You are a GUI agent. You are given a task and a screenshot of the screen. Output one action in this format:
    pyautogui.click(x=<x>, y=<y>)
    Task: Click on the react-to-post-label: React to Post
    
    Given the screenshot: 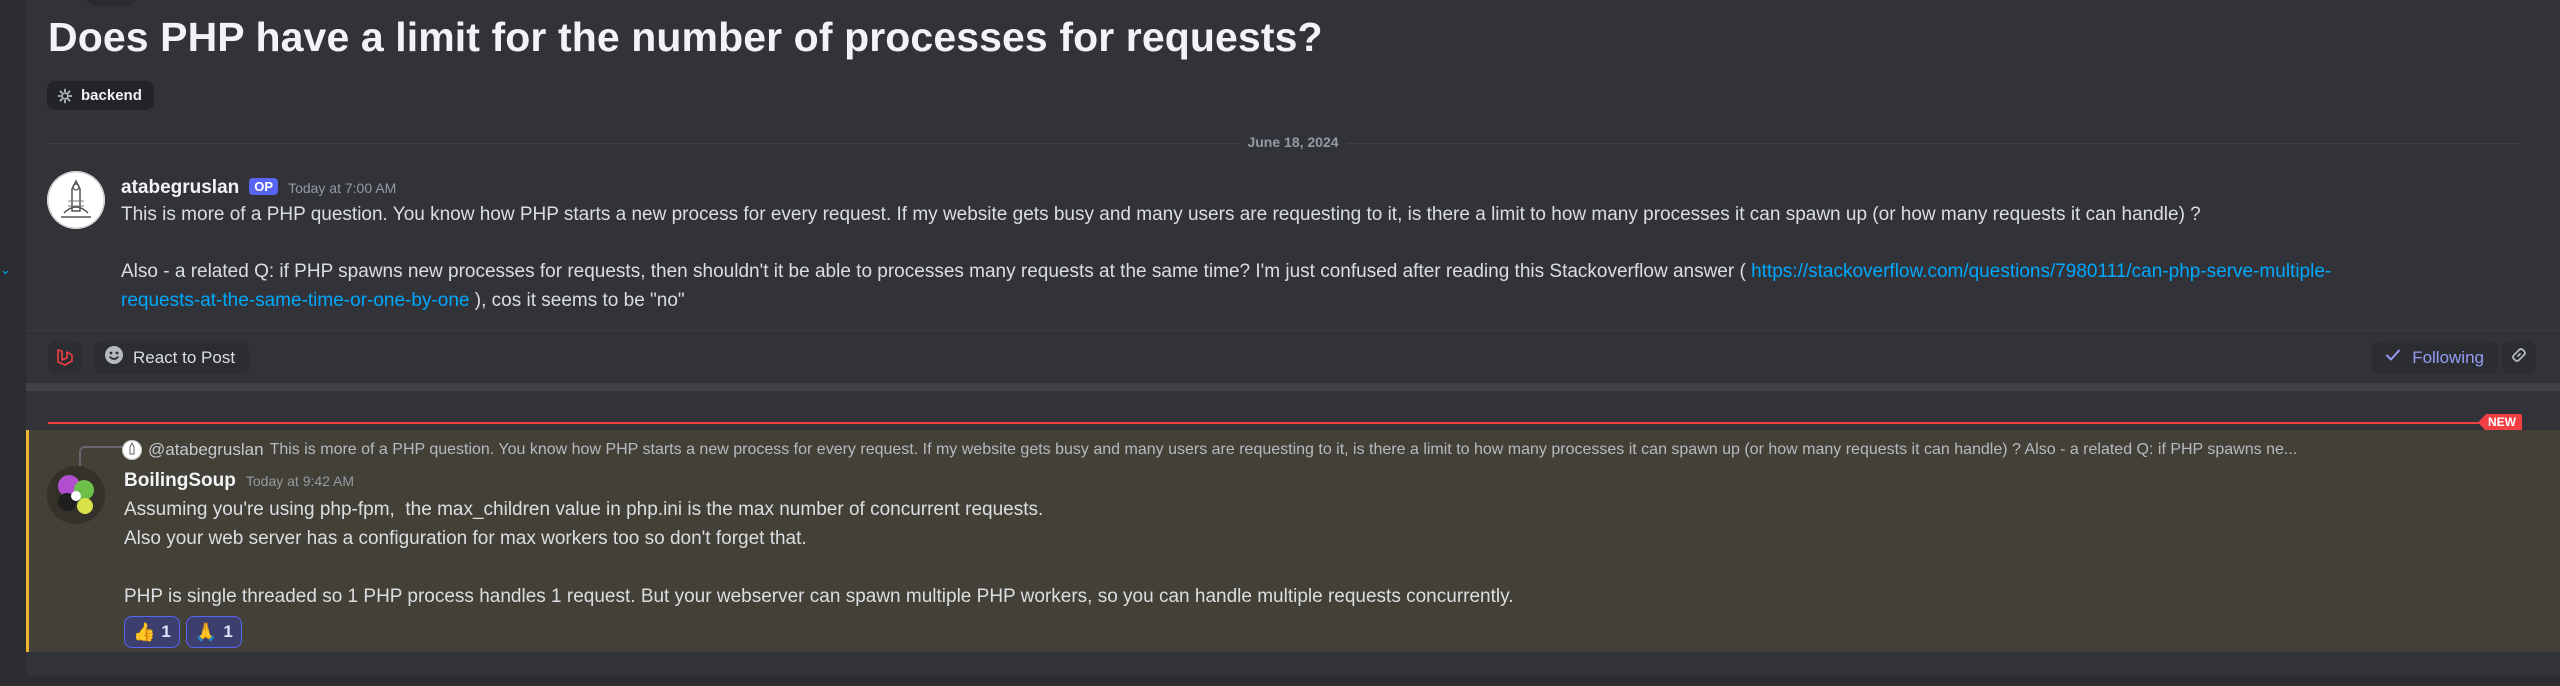 What is the action you would take?
    pyautogui.click(x=184, y=357)
    